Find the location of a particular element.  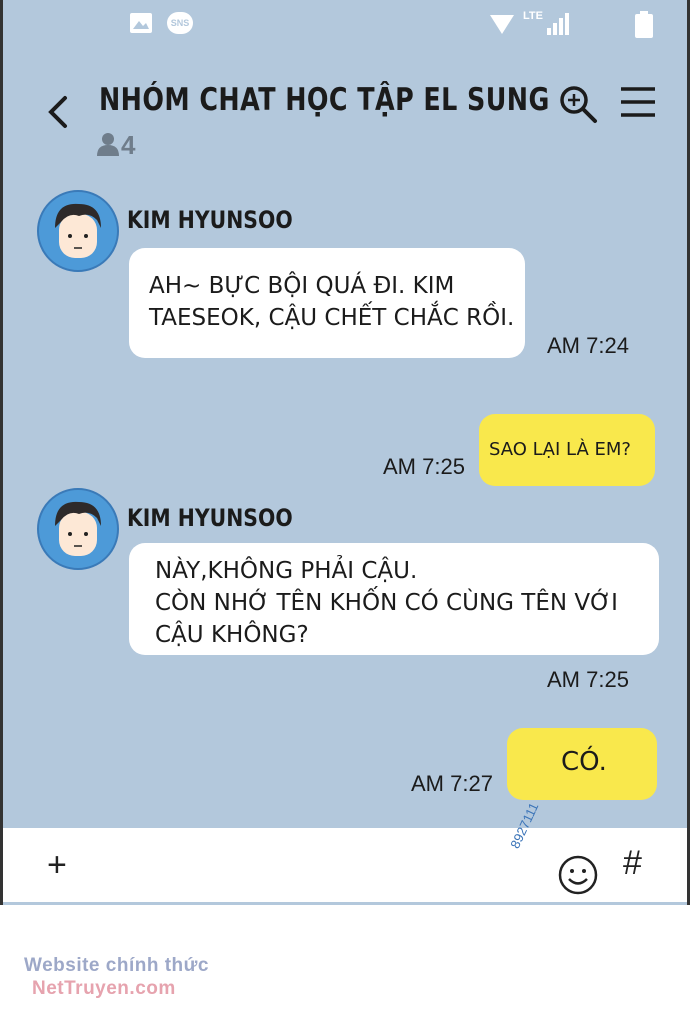

message-bubble: CÓ. is located at coordinates (582, 764).